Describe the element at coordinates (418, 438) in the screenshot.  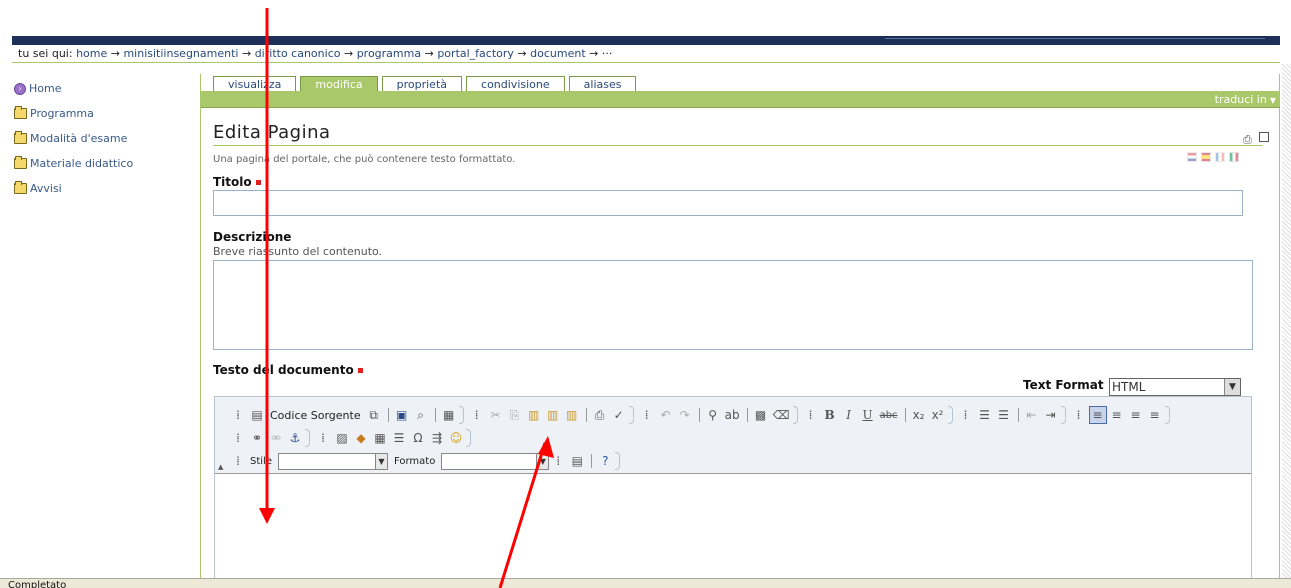
I see `special-char-icon: Ω` at that location.